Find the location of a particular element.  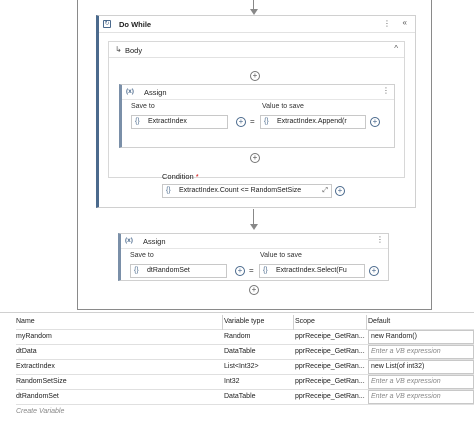

value-to-save-field: {} ExtractIndex.Select(Fu is located at coordinates (312, 271).